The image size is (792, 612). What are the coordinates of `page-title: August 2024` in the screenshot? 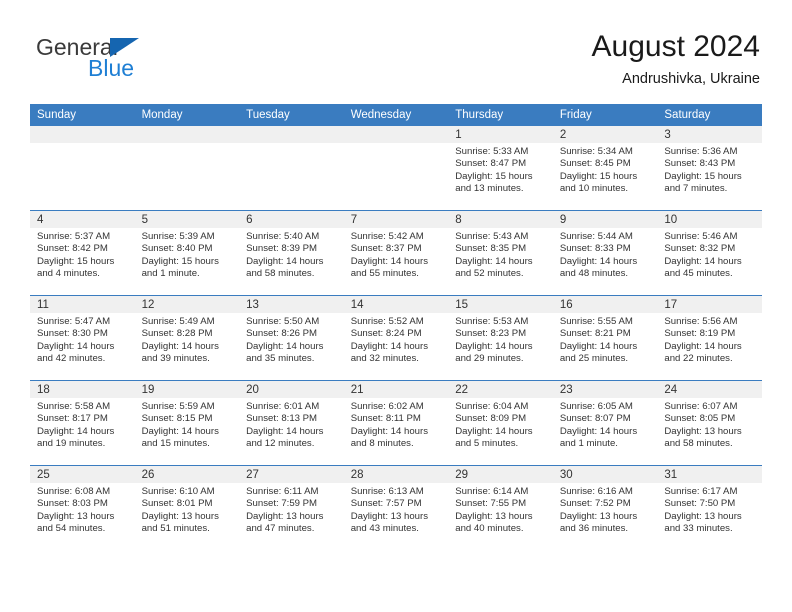 It's located at (675, 46).